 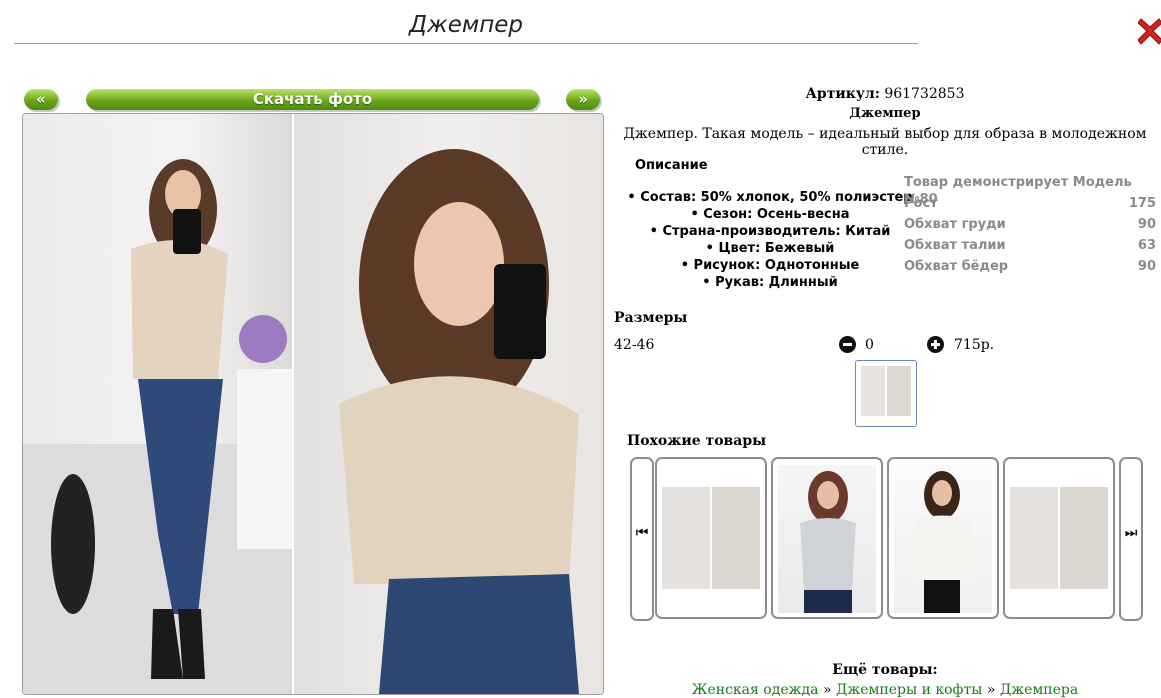 What do you see at coordinates (974, 345) in the screenshot?
I see `size-price: 715р.` at bounding box center [974, 345].